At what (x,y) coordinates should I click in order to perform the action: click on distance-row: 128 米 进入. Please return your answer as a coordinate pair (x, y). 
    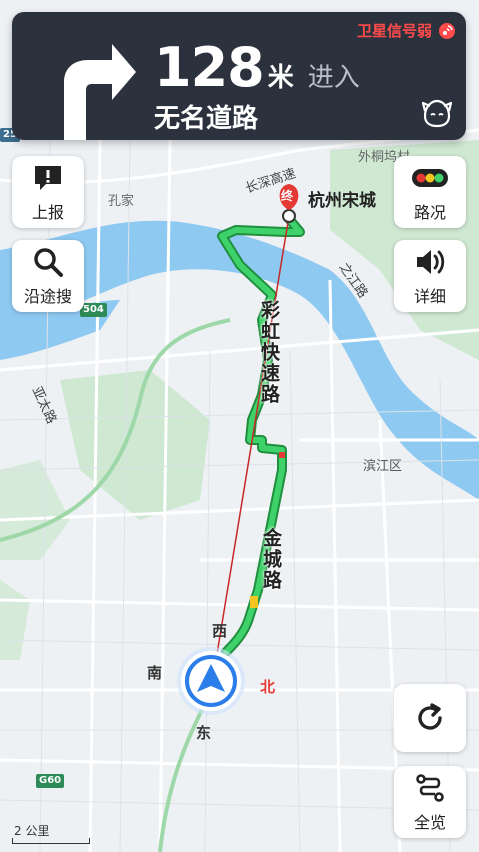
    Looking at the image, I should click on (257, 68).